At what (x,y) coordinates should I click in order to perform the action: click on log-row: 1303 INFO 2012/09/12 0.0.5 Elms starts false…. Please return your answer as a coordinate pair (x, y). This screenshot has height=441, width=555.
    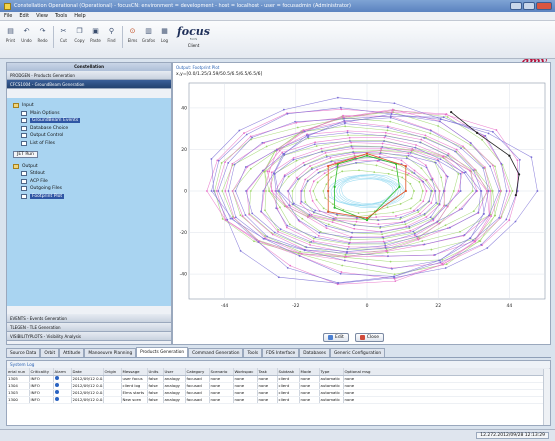
    Looking at the image, I should click on (278, 393).